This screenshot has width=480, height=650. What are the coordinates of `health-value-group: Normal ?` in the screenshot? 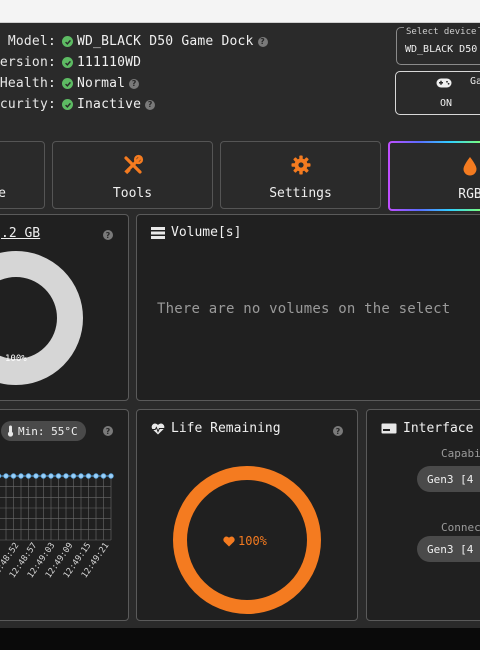 It's located at (101, 83).